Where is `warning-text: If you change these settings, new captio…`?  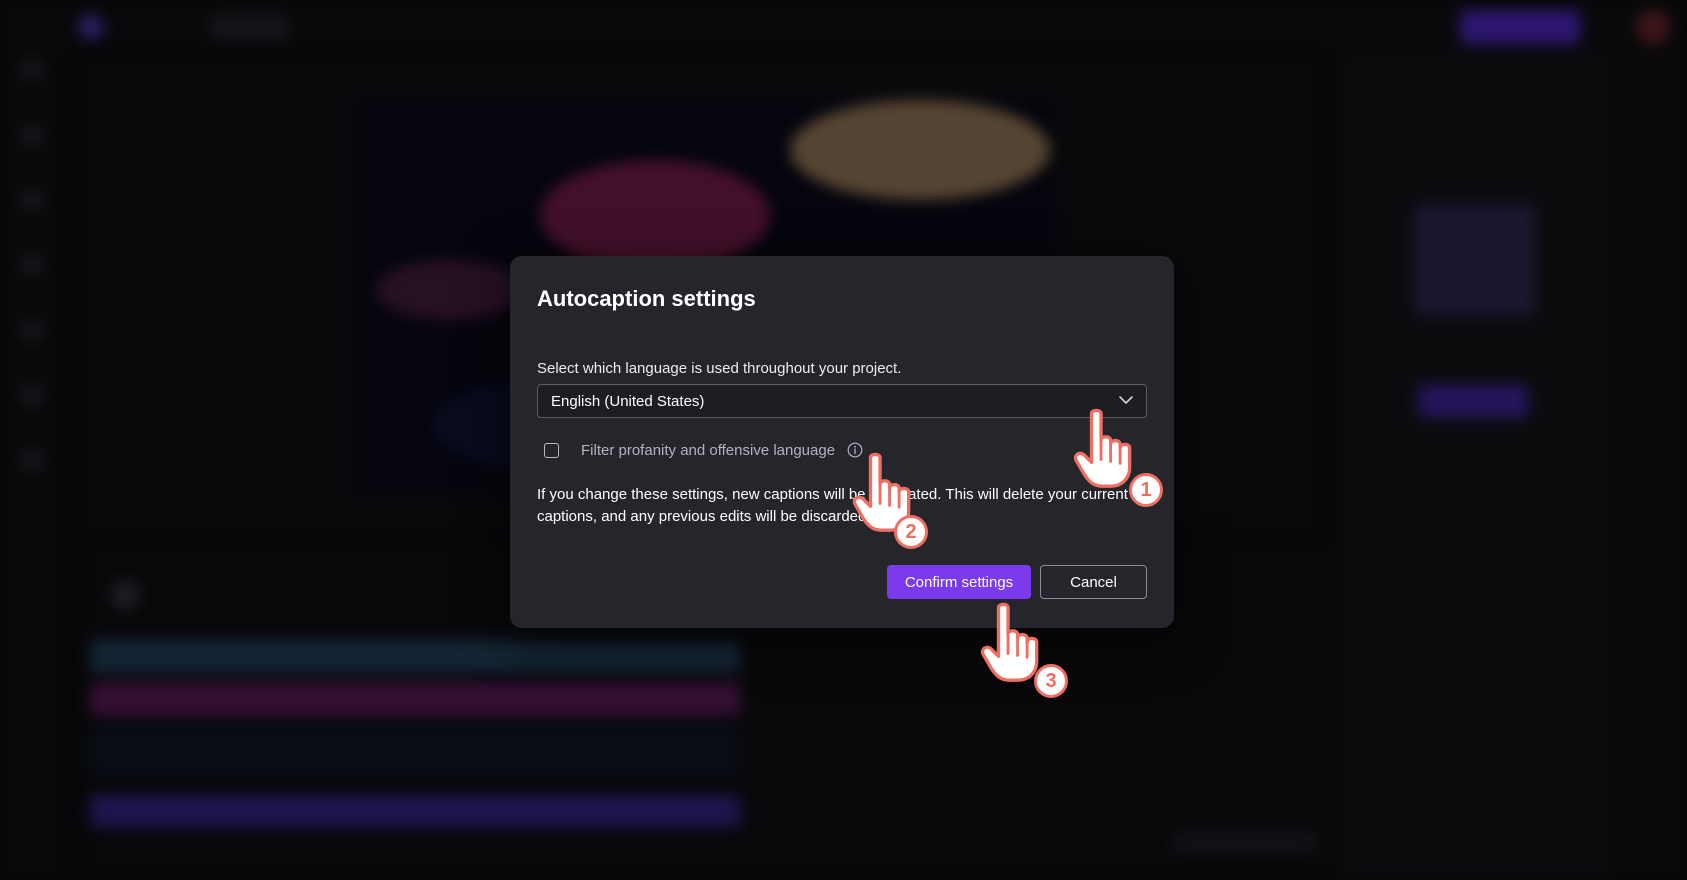
warning-text: If you change these settings, new captio… is located at coordinates (832, 505).